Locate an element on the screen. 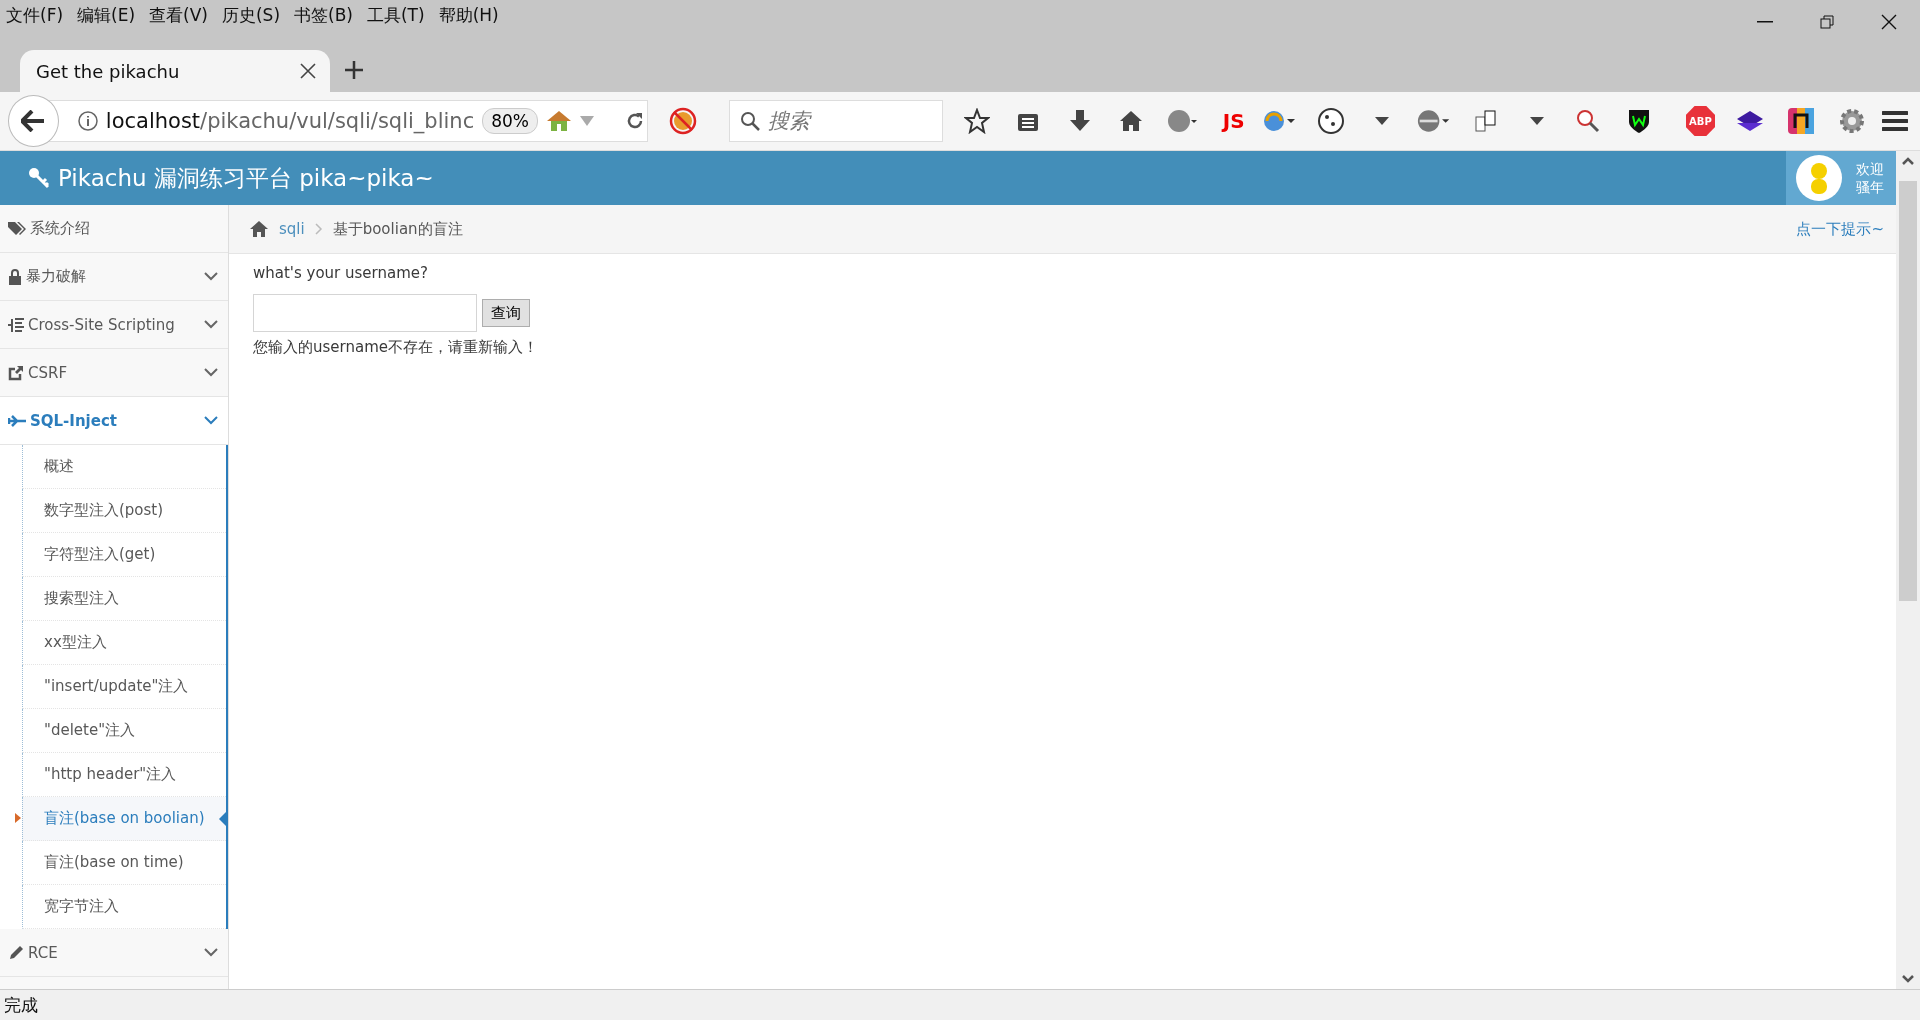 Image resolution: width=1920 pixels, height=1020 pixels. submenu-item: 字符型注入(get) is located at coordinates (124, 555).